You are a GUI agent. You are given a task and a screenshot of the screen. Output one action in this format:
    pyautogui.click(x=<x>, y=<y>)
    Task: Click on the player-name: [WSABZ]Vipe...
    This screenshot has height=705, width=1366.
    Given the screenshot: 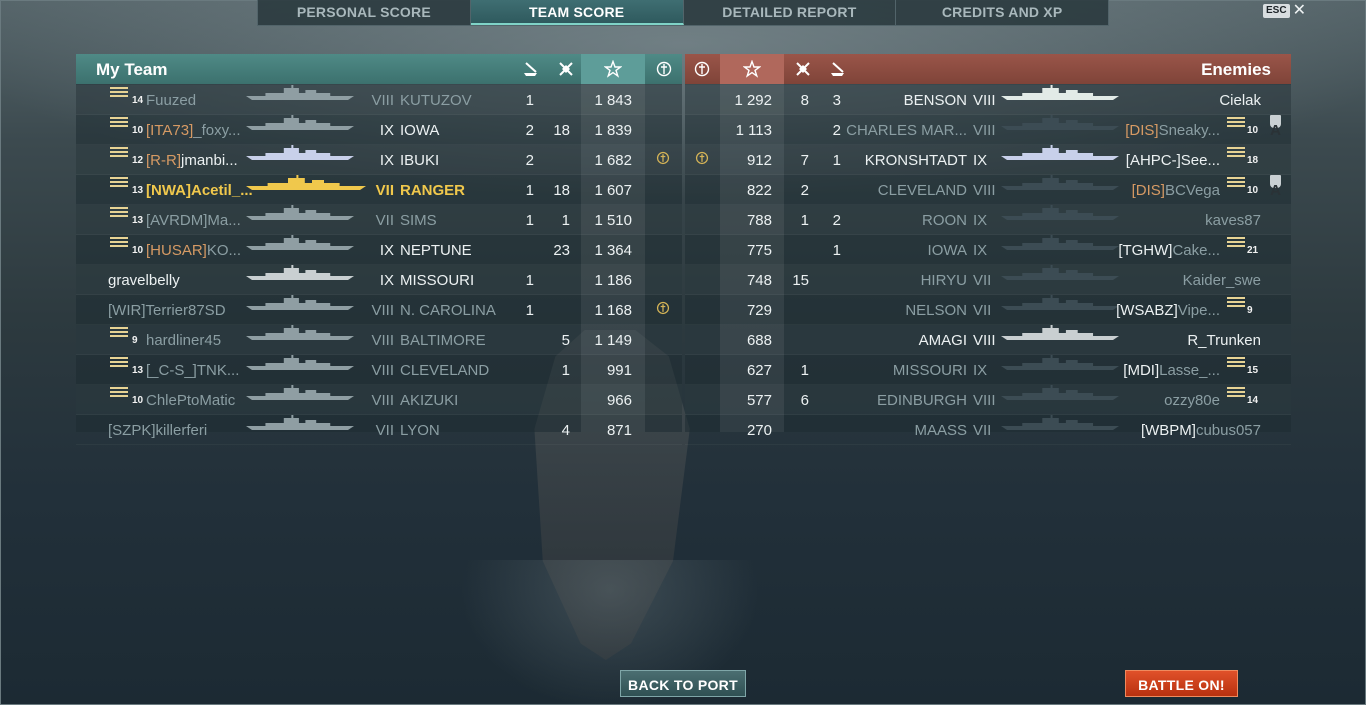 What is the action you would take?
    pyautogui.click(x=1168, y=310)
    